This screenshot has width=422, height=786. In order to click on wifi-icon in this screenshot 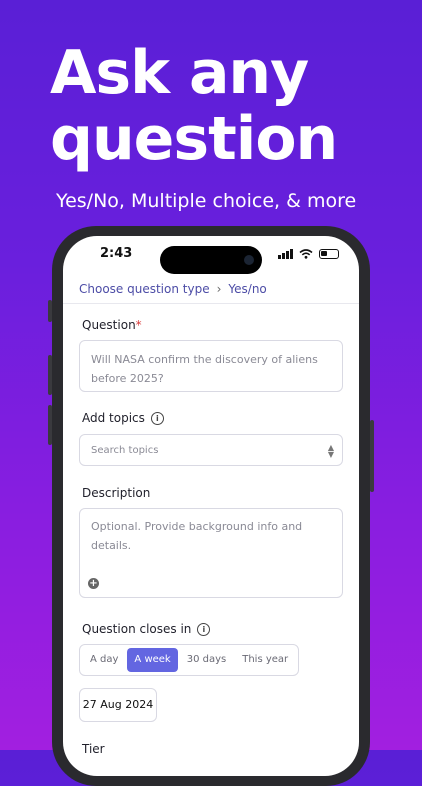, I will do `click(306, 254)`.